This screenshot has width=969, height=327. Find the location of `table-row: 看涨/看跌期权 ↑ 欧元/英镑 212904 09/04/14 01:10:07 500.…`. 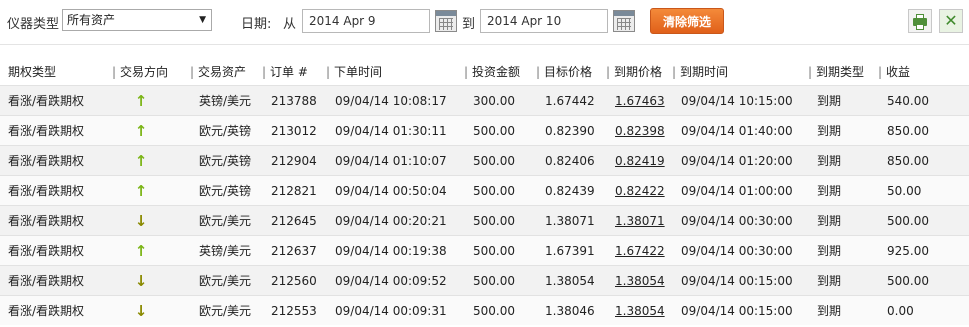

table-row: 看涨/看跌期权 ↑ 欧元/英镑 212904 09/04/14 01:10:07 500.… is located at coordinates (484, 160).